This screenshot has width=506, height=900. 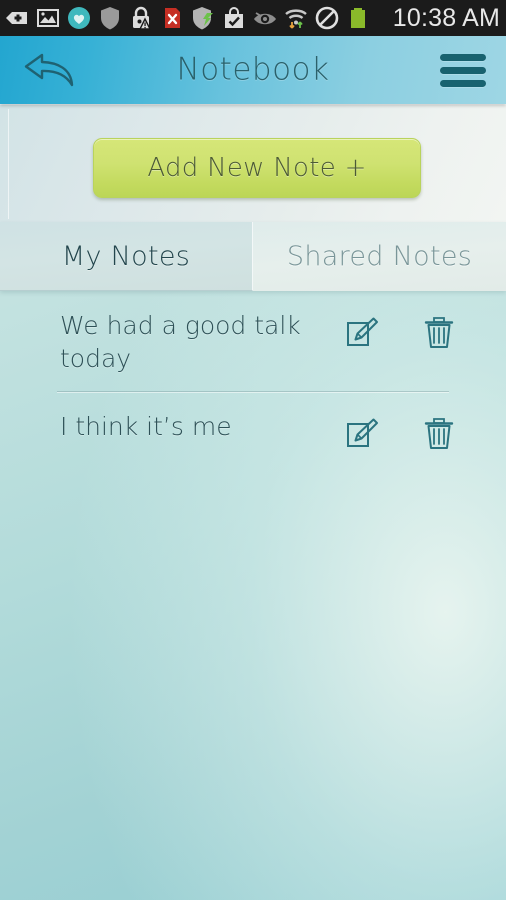 What do you see at coordinates (463, 83) in the screenshot?
I see `hamburger-menu-icon-bar3` at bounding box center [463, 83].